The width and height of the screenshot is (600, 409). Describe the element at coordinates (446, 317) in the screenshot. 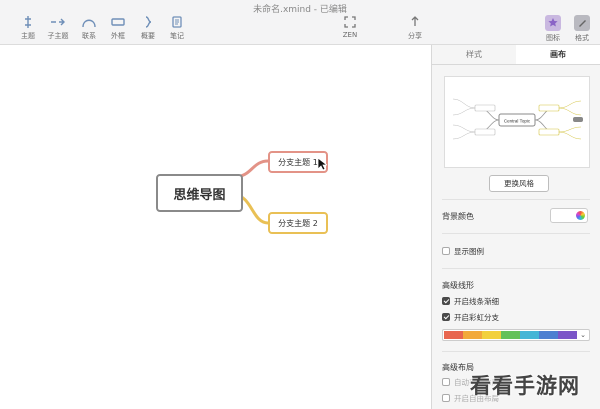

I see `rainbow-branches-checkbox` at that location.